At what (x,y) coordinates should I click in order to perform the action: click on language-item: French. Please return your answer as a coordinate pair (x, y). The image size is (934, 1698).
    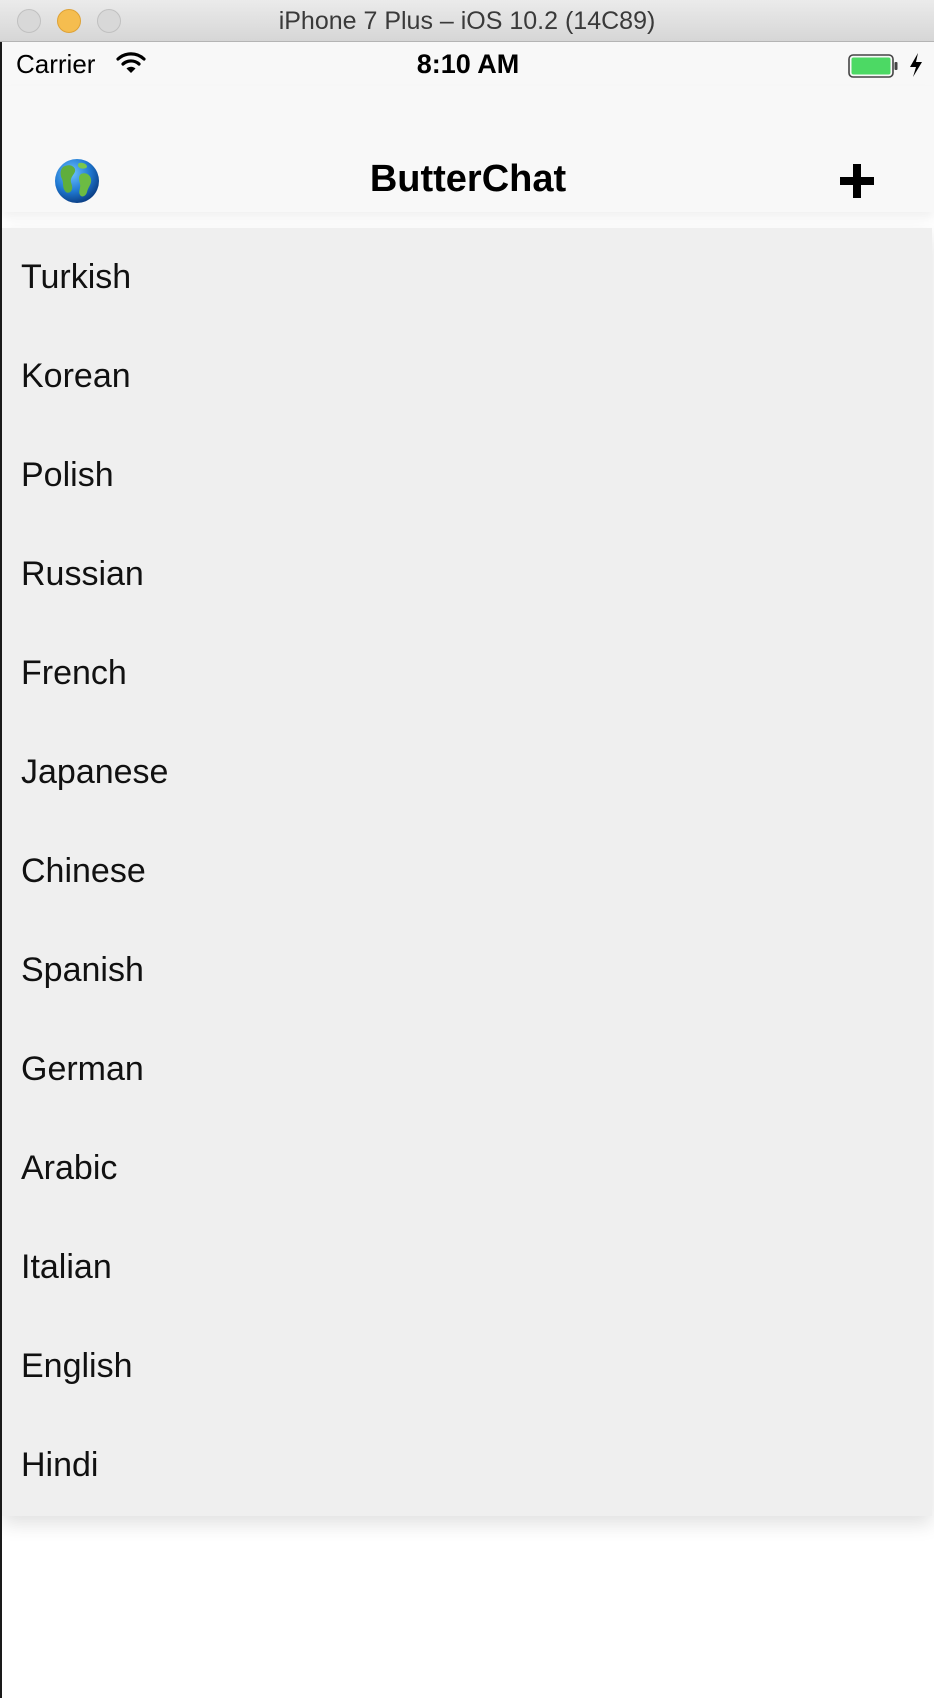
    Looking at the image, I should click on (467, 673).